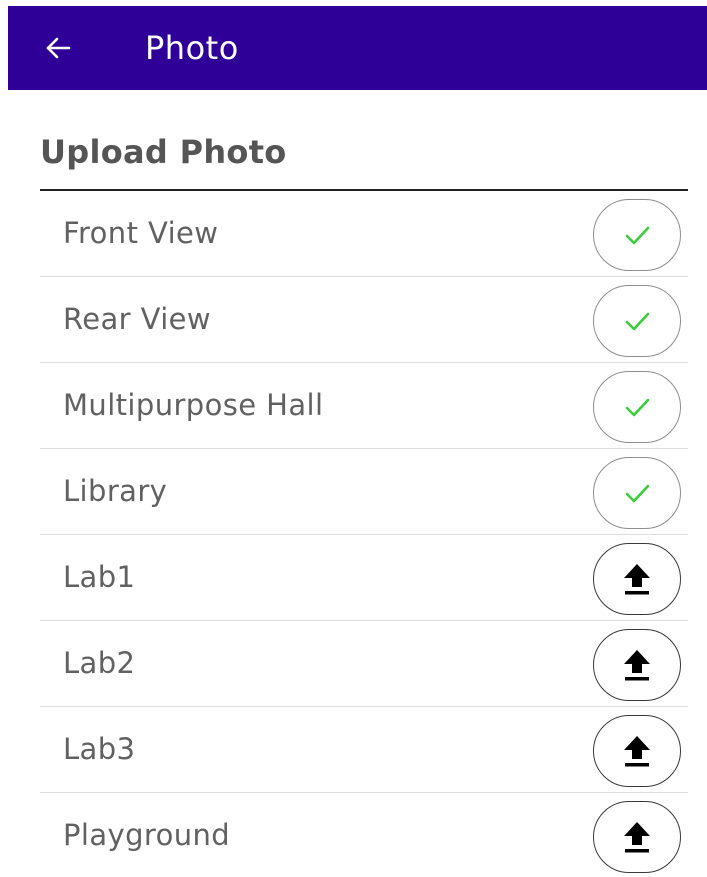 This screenshot has height=877, width=707. Describe the element at coordinates (364, 578) in the screenshot. I see `list-item: Lab1` at that location.